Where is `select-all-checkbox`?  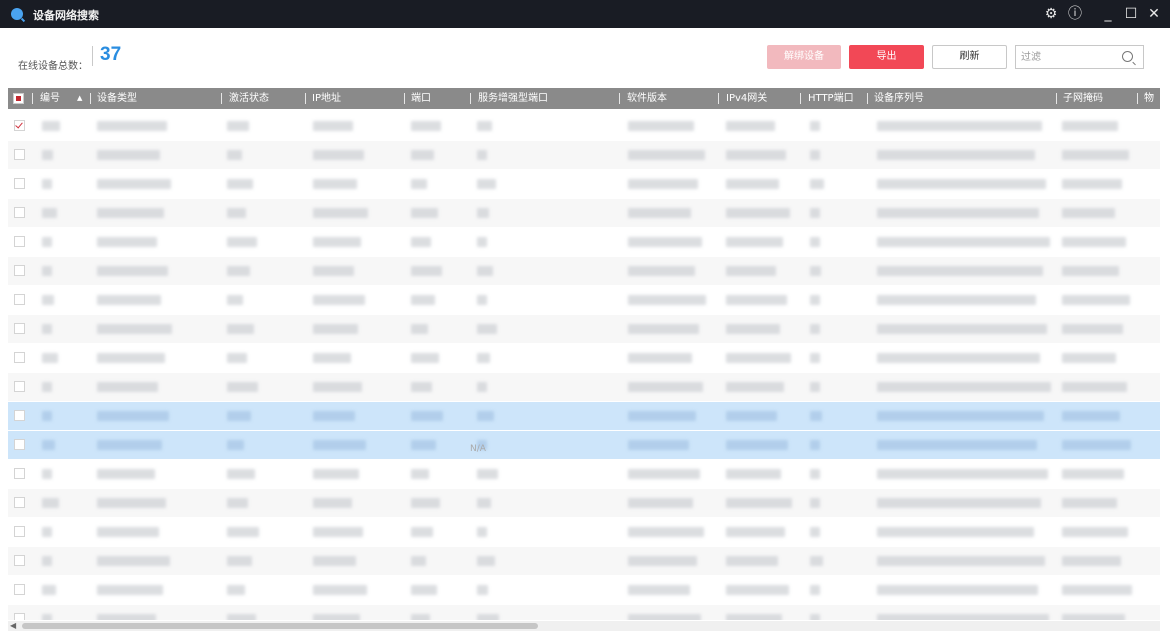 select-all-checkbox is located at coordinates (18, 98).